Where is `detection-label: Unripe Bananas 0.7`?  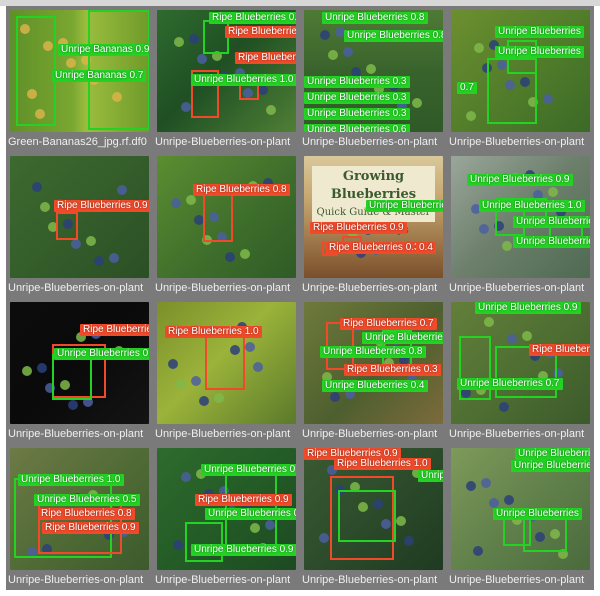
detection-label: Unripe Bananas 0.7 is located at coordinates (99, 76).